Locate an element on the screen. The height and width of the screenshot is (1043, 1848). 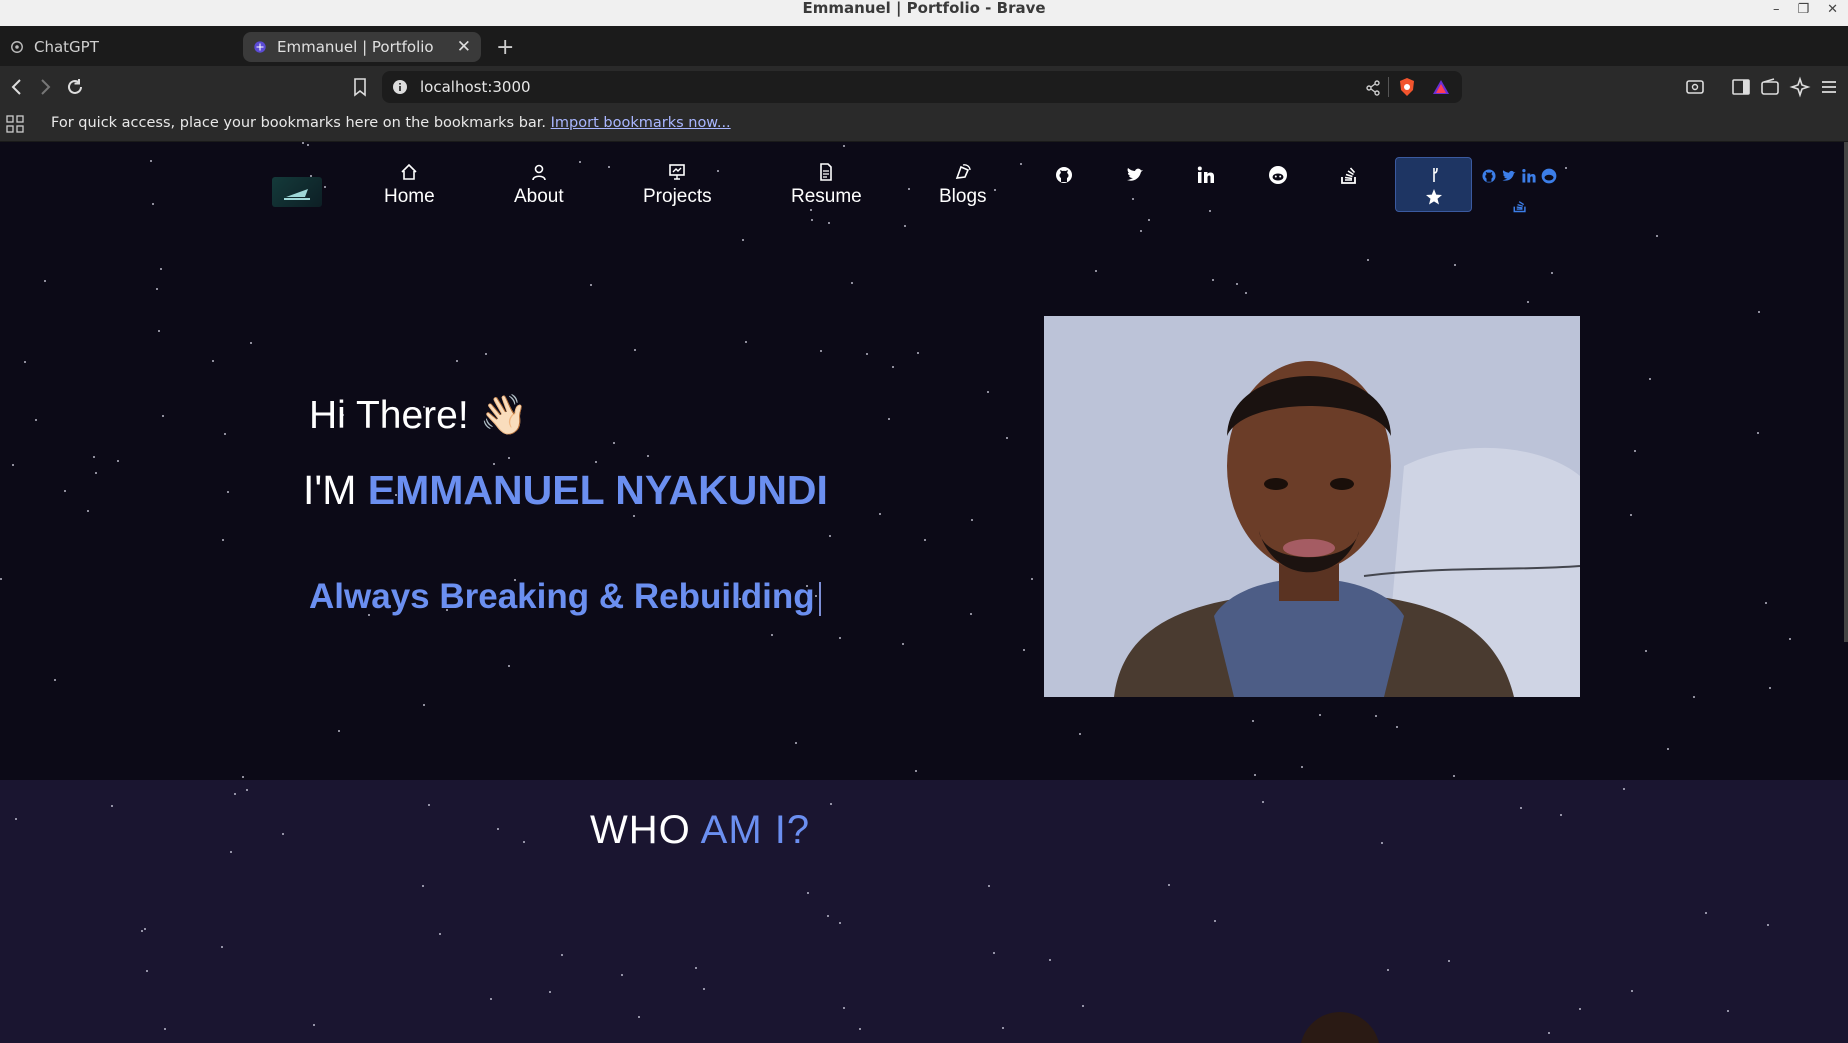
page-scrollbar is located at coordinates (1846, 392).